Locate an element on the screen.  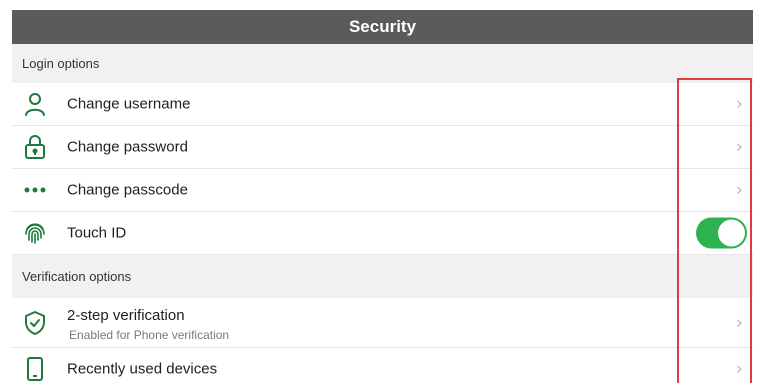
phone-icon is located at coordinates (35, 368).